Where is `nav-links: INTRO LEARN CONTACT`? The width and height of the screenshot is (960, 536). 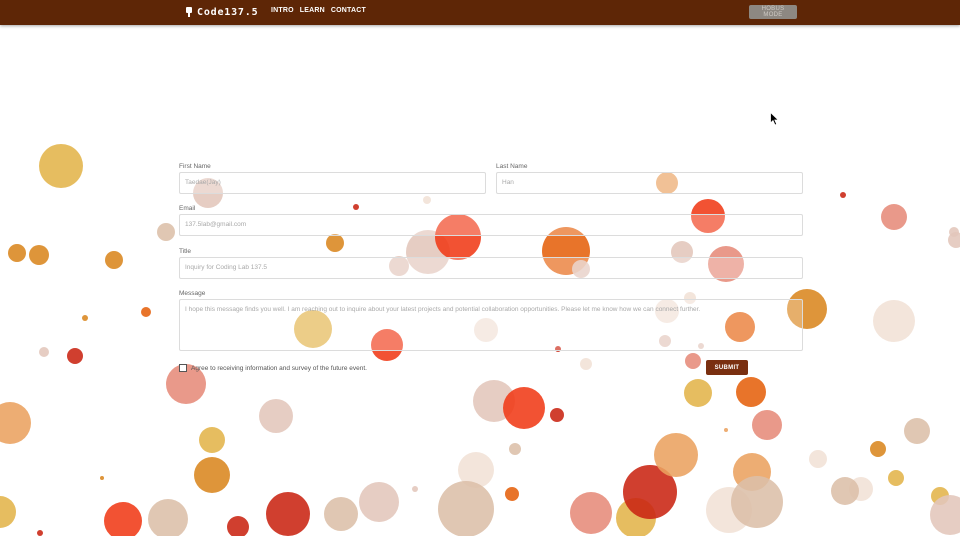
nav-links: INTRO LEARN CONTACT is located at coordinates (318, 10).